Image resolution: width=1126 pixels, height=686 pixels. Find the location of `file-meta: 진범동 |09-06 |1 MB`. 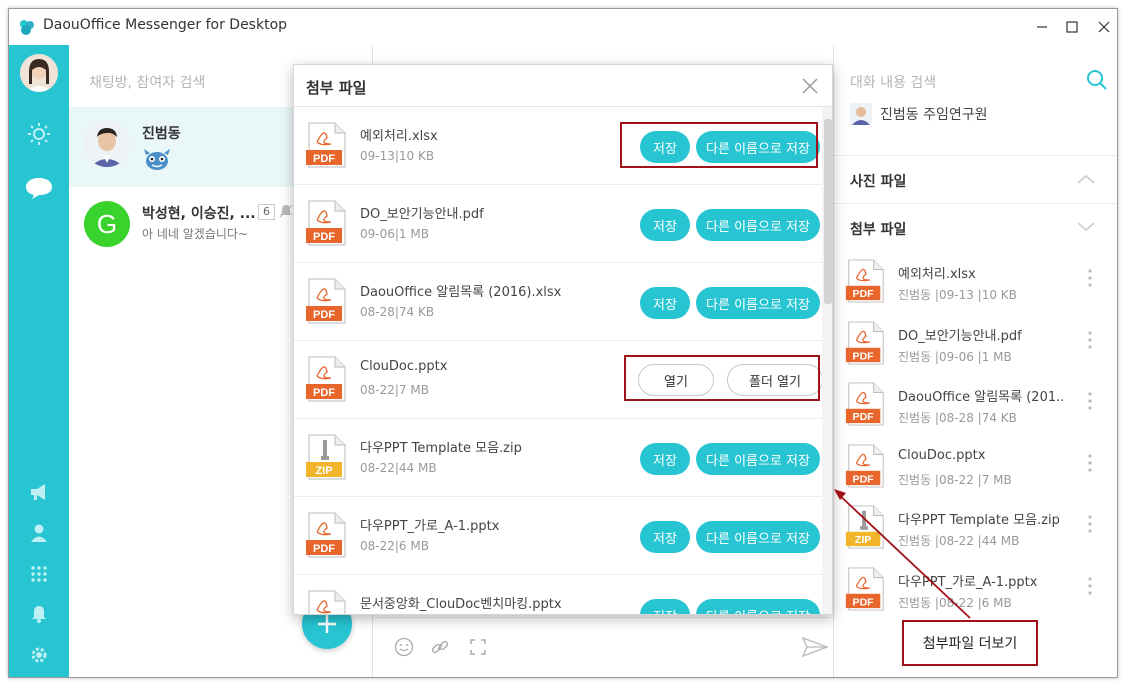

file-meta: 진범동 |09-06 |1 MB is located at coordinates (955, 356).